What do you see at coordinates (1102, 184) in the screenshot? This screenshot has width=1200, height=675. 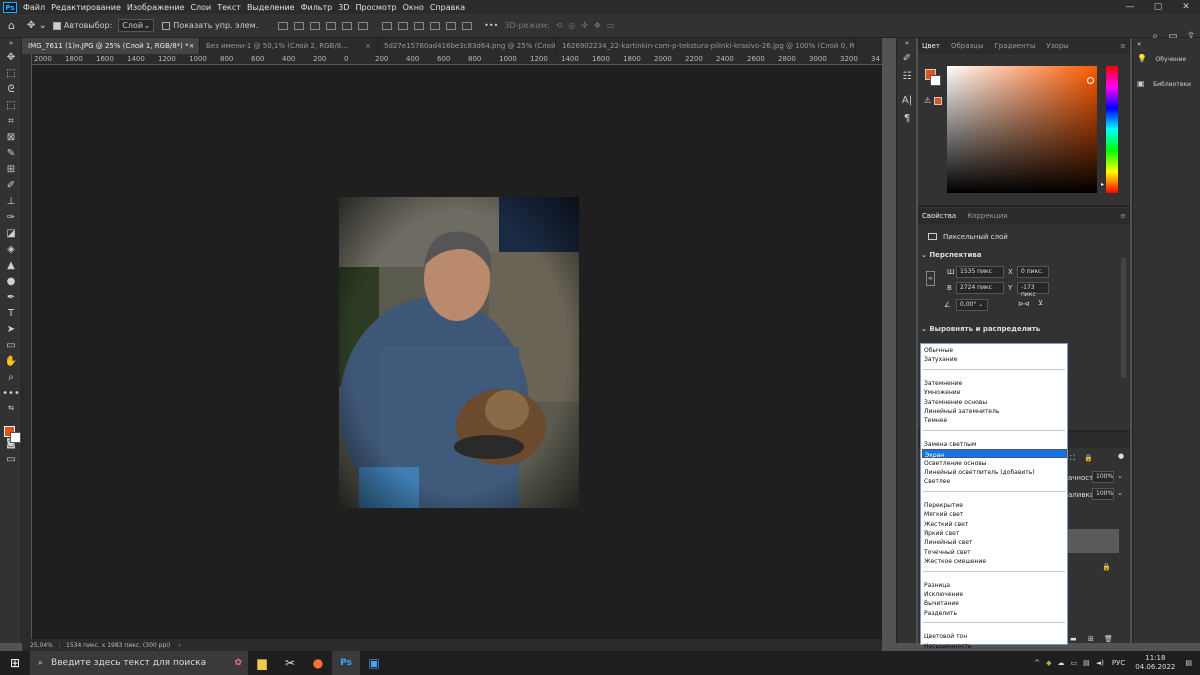 I see `hue-slider-handle: ▸` at bounding box center [1102, 184].